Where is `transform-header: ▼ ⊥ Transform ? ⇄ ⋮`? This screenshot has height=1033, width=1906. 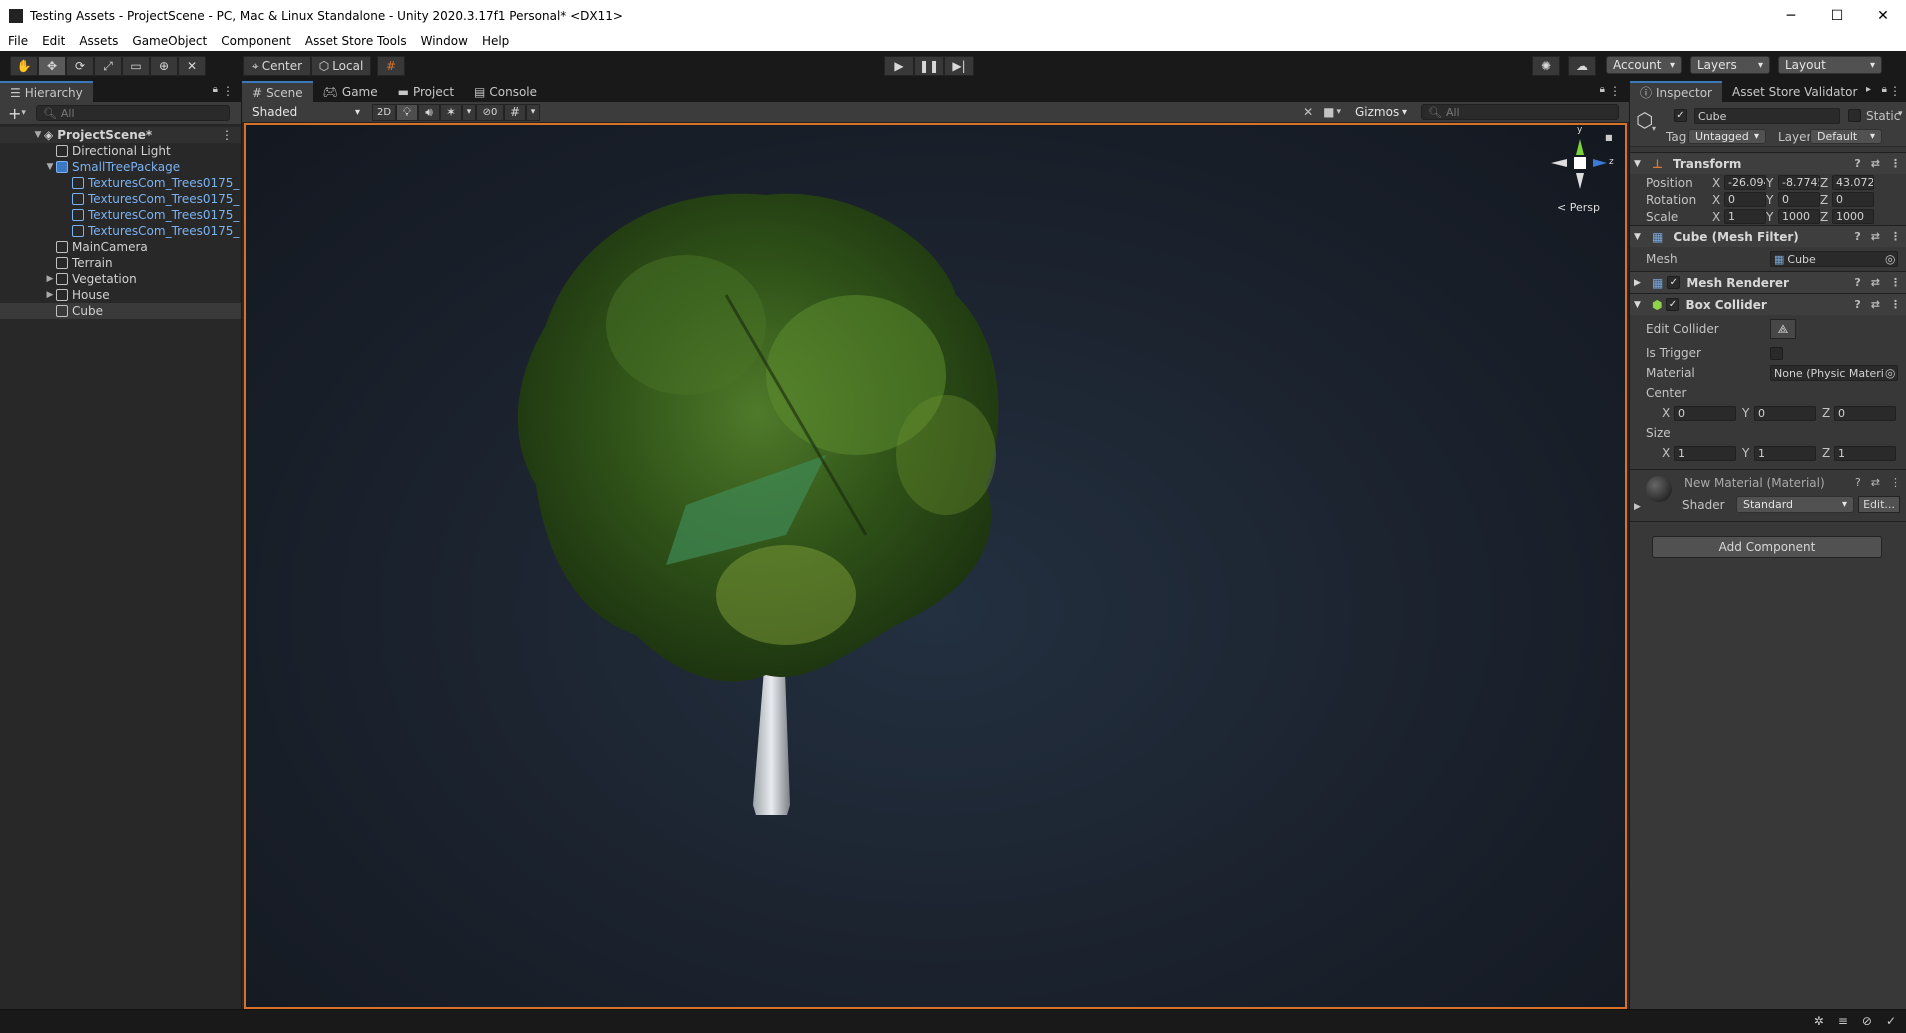 transform-header: ▼ ⊥ Transform ? ⇄ ⋮ is located at coordinates (1768, 163).